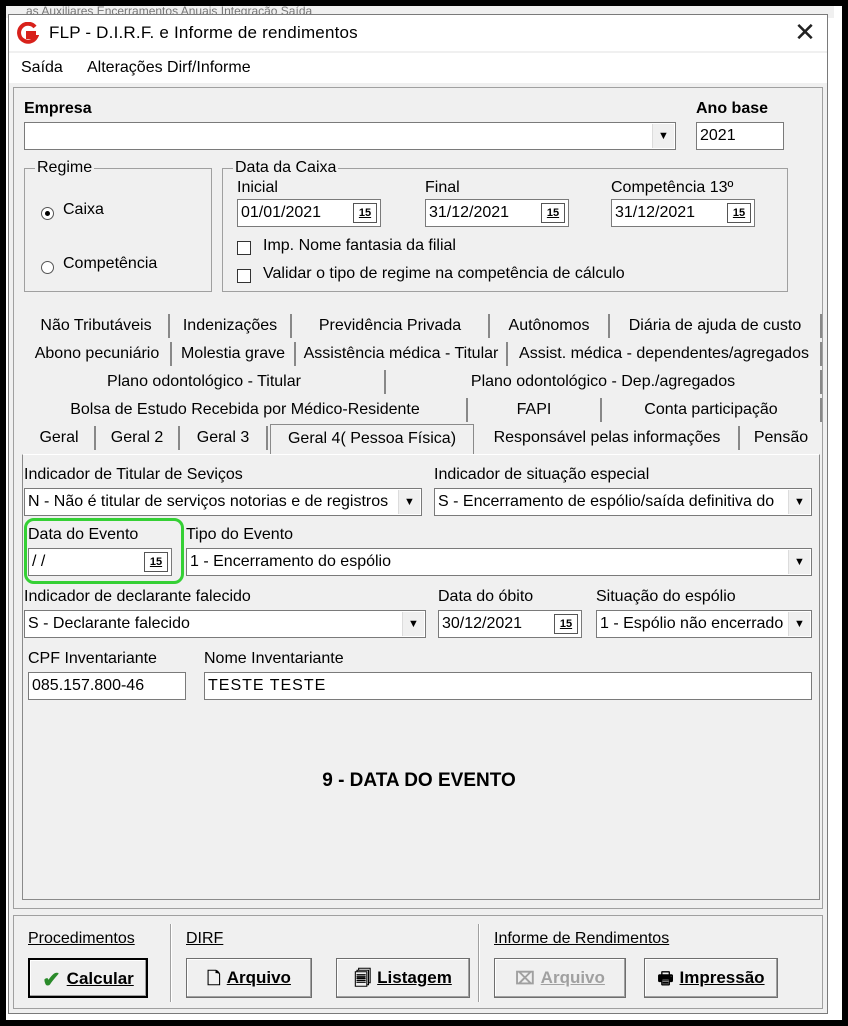 The width and height of the screenshot is (848, 1026). Describe the element at coordinates (92, 658) in the screenshot. I see `cpf-label: CPF Inventariante` at that location.